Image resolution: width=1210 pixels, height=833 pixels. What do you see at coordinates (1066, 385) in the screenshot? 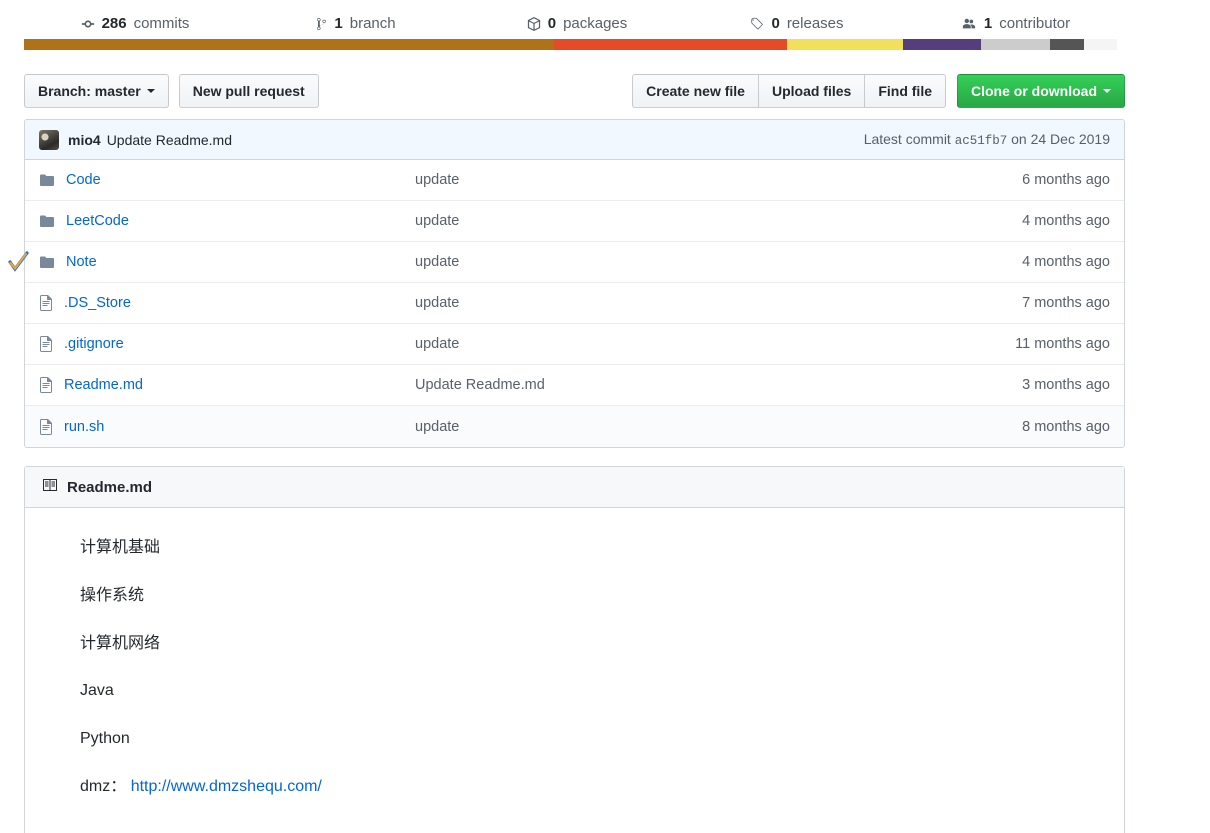
I see `file-commit-time: 3 months ago` at bounding box center [1066, 385].